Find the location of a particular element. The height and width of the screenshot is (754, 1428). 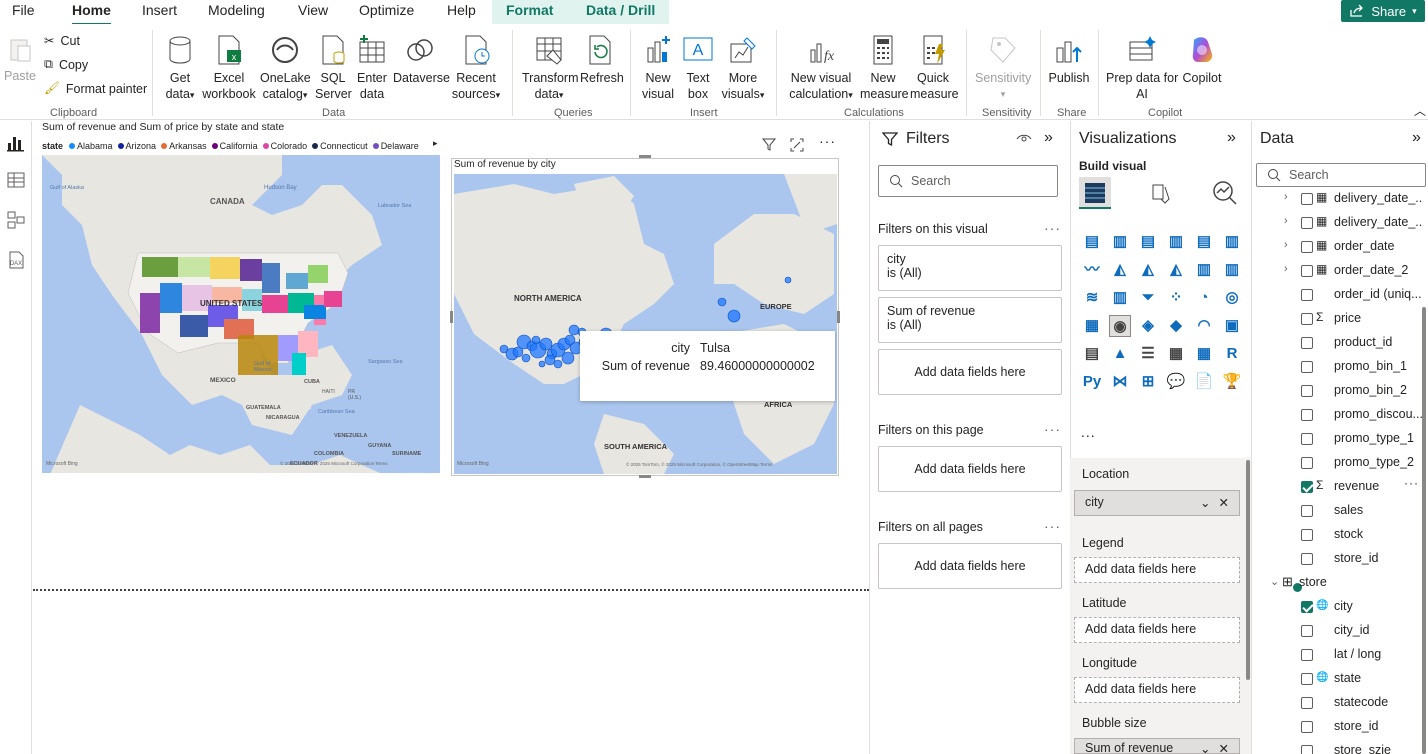

data-field-row: 🌐 state is located at coordinates (1337, 679).